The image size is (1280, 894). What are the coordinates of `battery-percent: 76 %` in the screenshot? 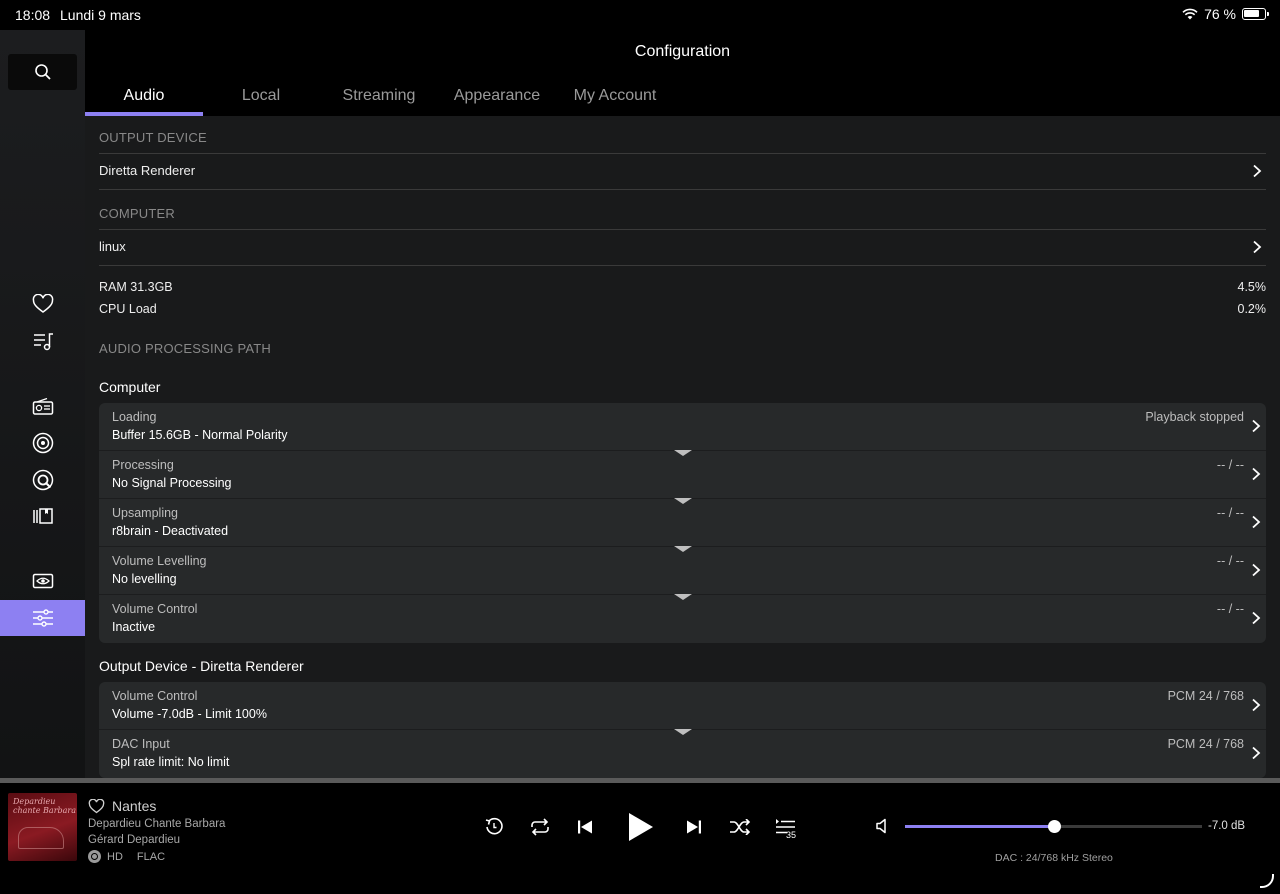 It's located at (1220, 14).